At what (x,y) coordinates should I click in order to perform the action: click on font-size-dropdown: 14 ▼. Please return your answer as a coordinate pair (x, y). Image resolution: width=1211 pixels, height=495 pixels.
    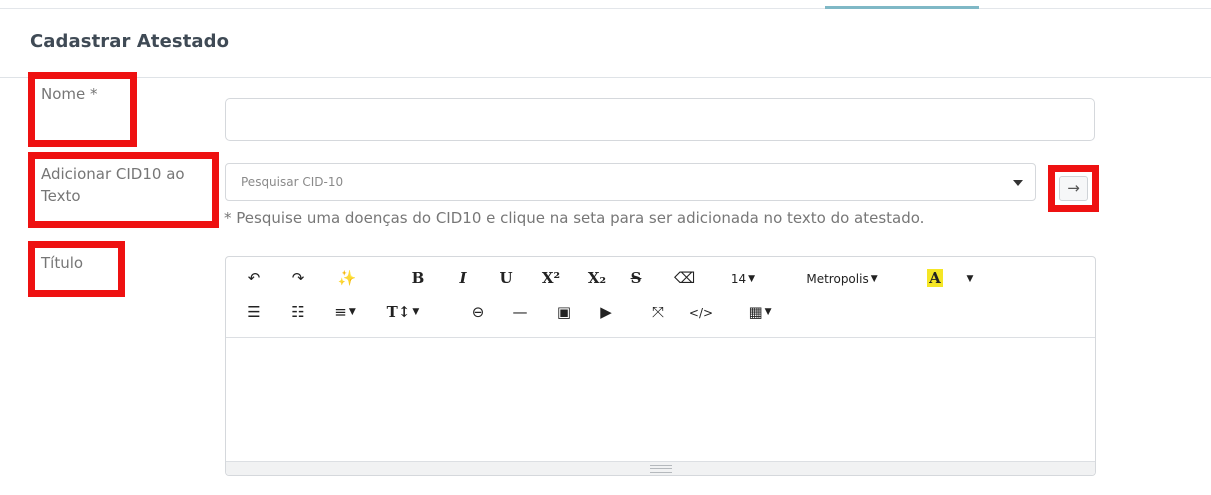
    Looking at the image, I should click on (743, 280).